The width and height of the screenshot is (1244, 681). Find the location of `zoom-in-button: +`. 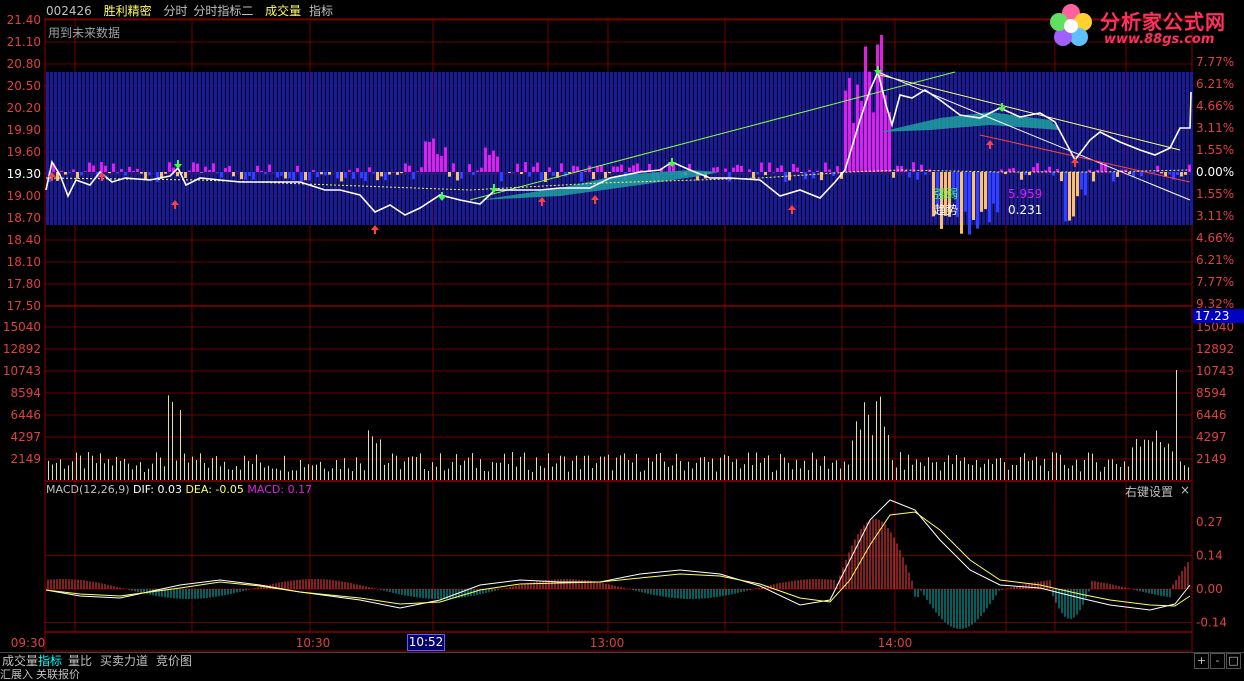

zoom-in-button: + is located at coordinates (1201, 661).